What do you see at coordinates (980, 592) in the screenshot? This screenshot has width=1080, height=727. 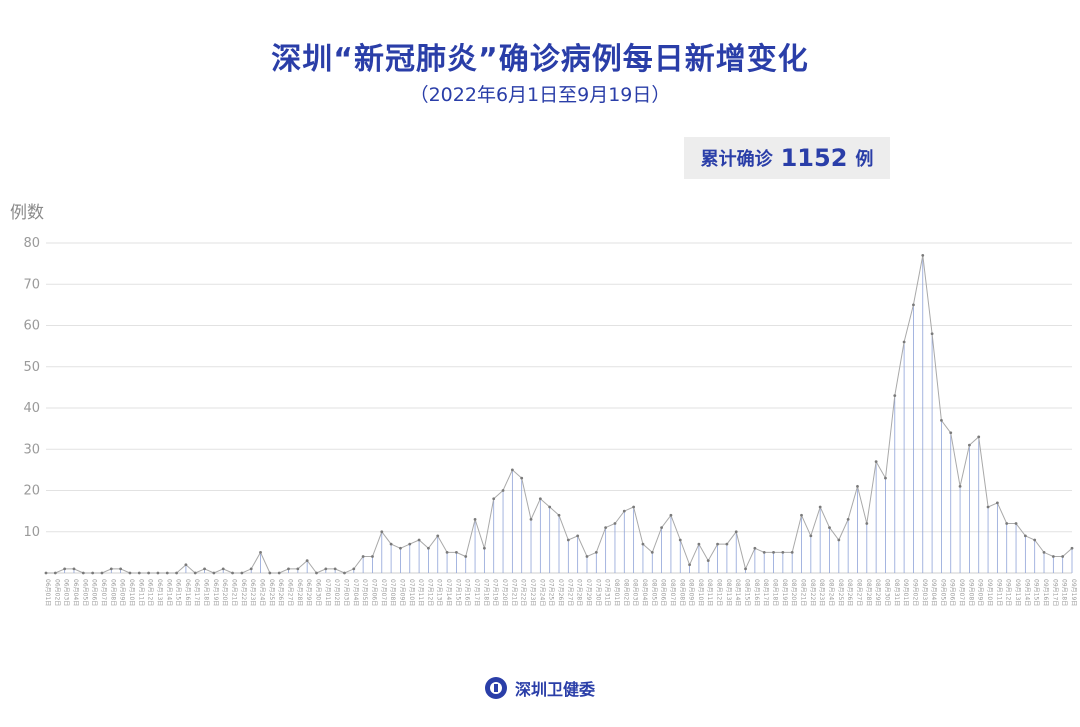 I see `x-tick-label: 09月09日` at bounding box center [980, 592].